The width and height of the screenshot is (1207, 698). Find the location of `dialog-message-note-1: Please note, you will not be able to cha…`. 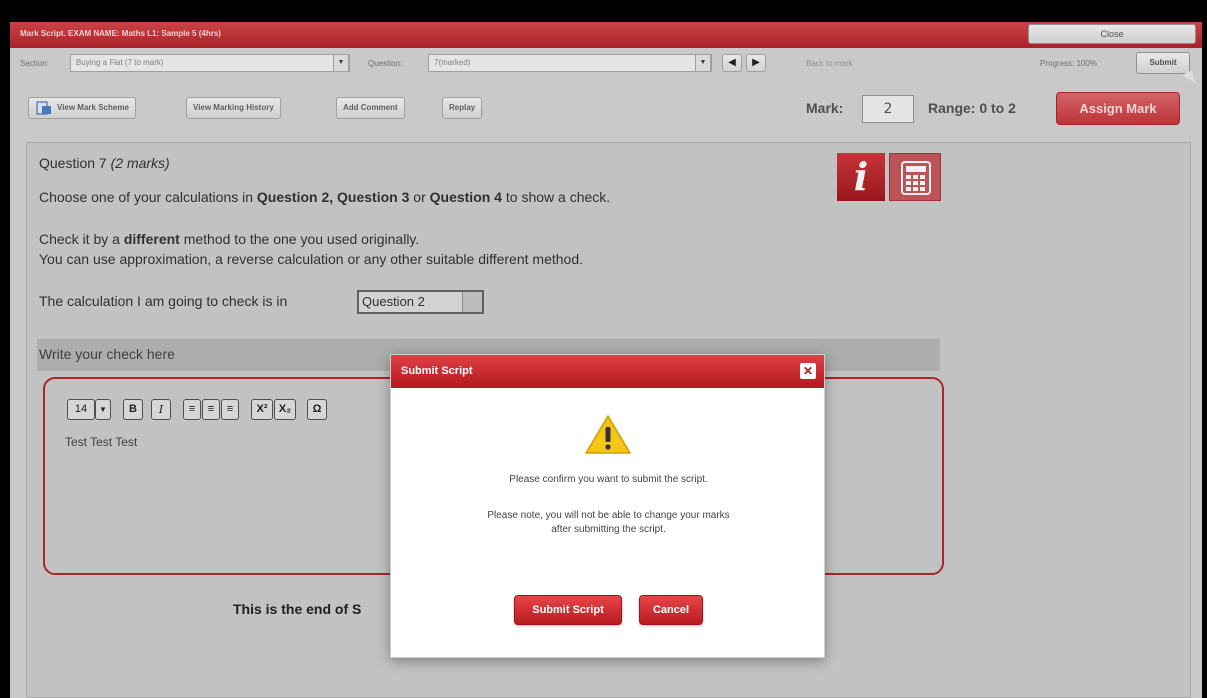

dialog-message-note-1: Please note, you will not be able to cha… is located at coordinates (608, 515).